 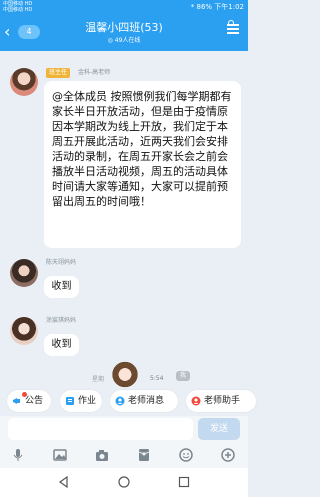 I want to click on home-circle-icon, so click(x=124, y=482).